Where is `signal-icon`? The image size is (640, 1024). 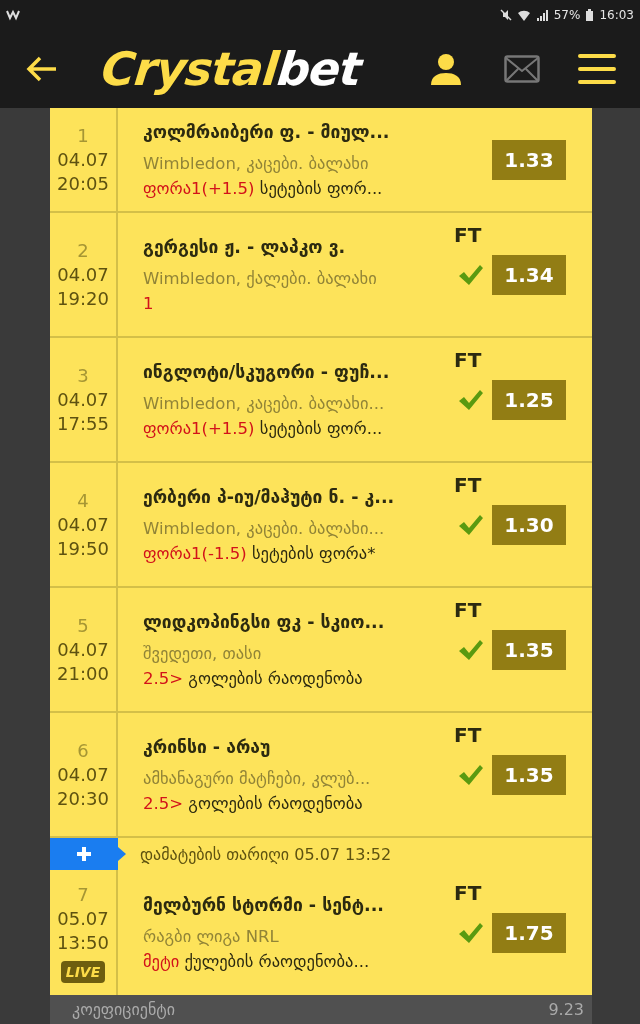 signal-icon is located at coordinates (541, 15).